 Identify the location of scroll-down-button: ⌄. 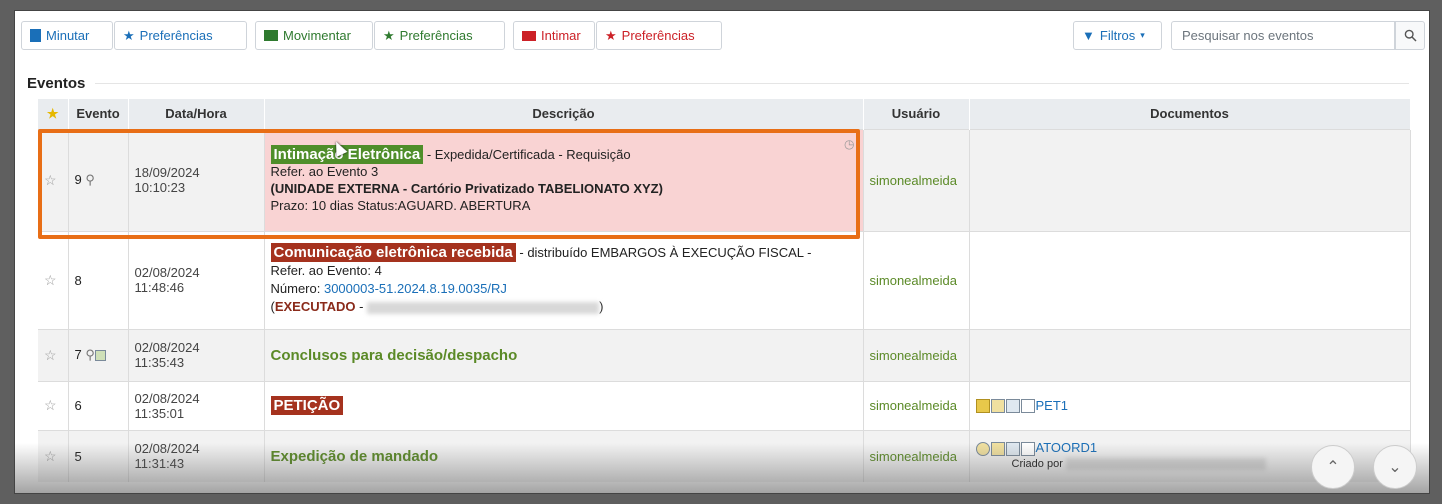
(1395, 467).